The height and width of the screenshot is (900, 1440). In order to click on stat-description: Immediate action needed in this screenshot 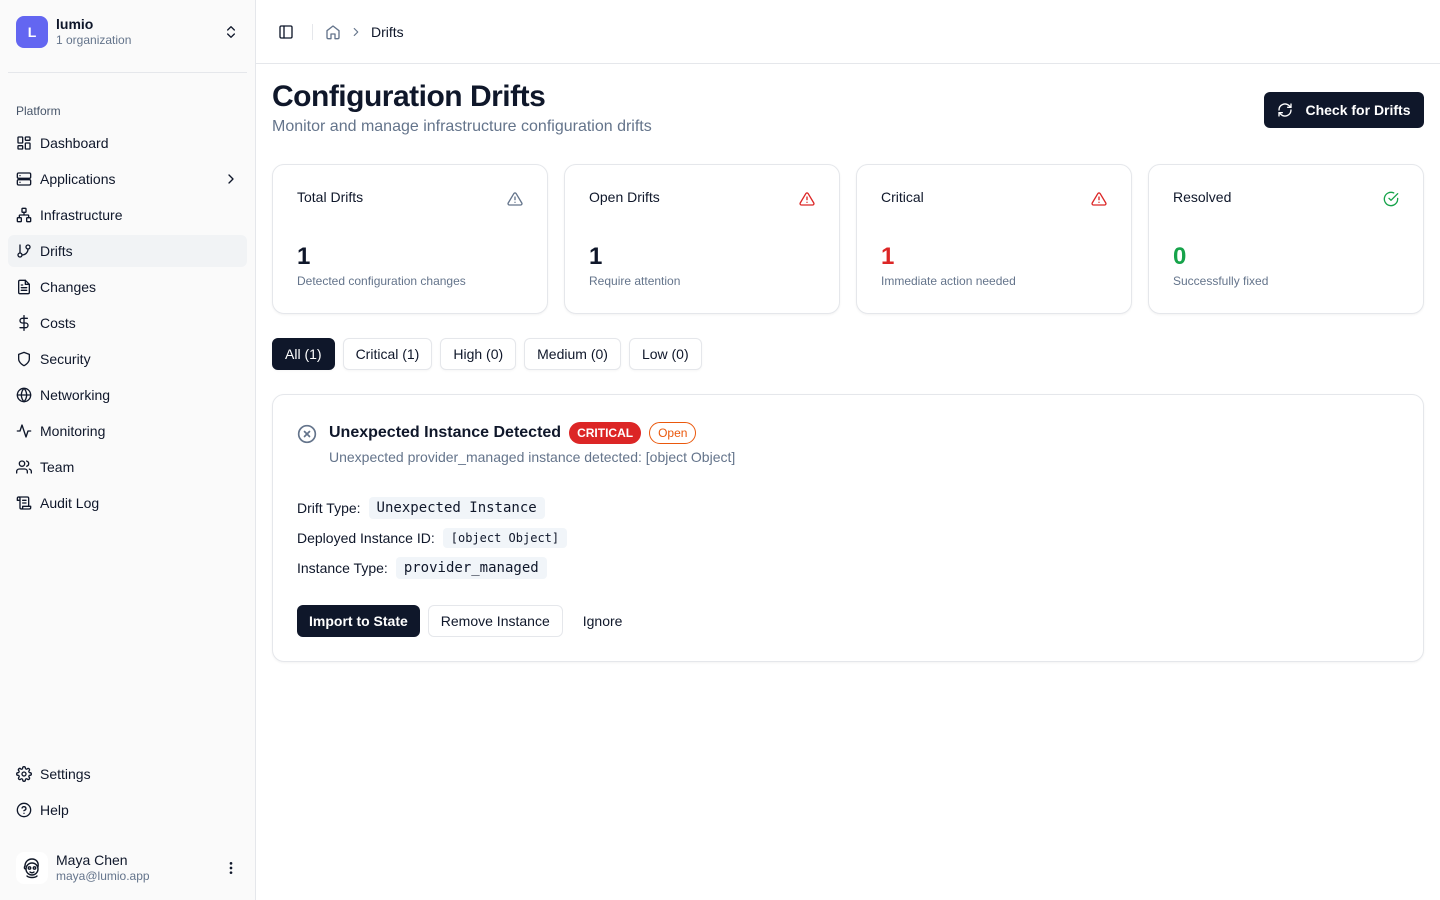, I will do `click(948, 281)`.